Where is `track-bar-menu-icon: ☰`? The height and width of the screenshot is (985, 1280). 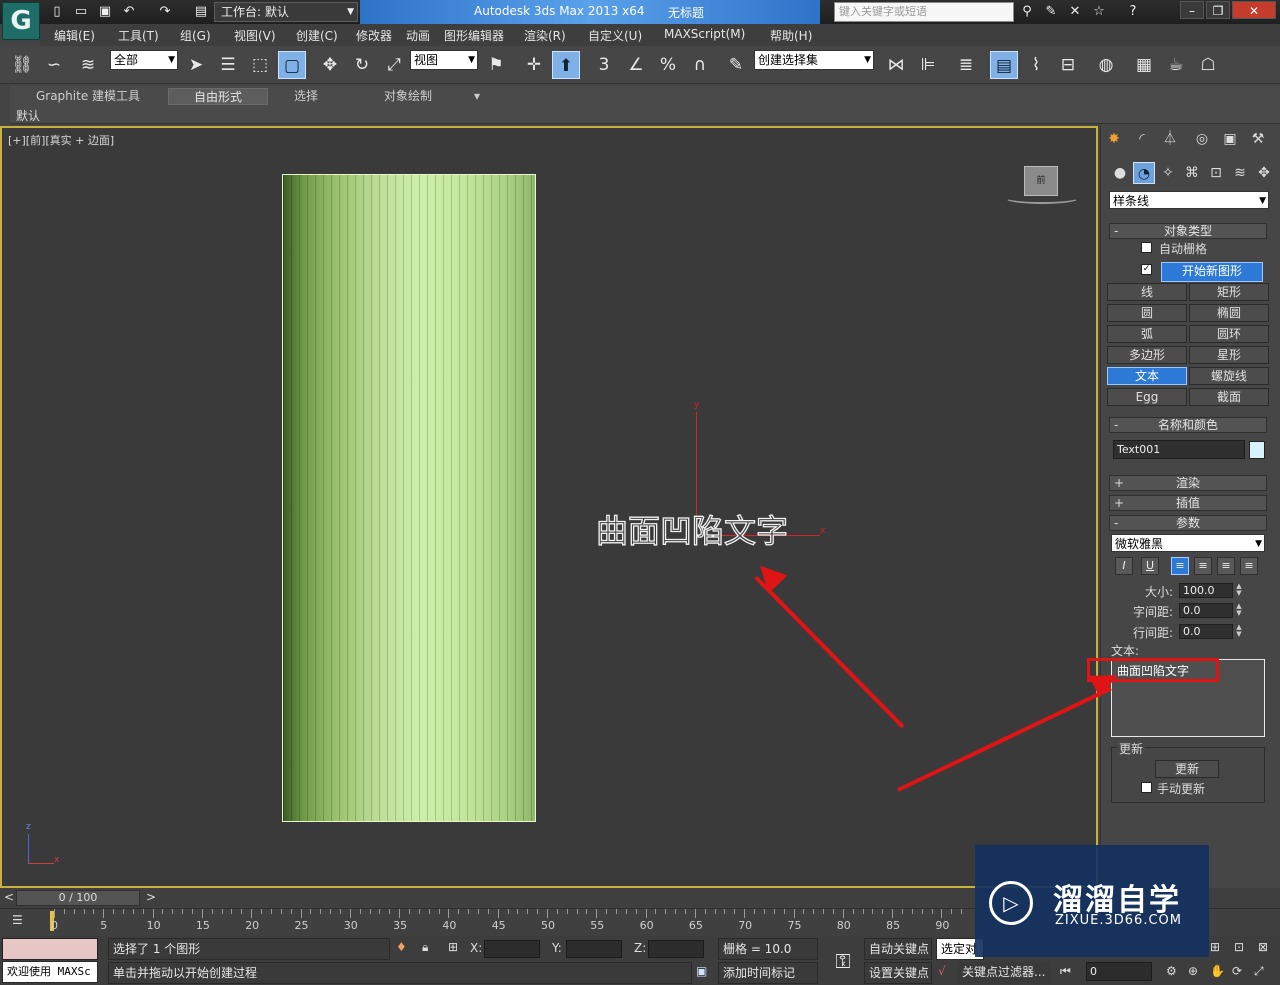 track-bar-menu-icon: ☰ is located at coordinates (22, 922).